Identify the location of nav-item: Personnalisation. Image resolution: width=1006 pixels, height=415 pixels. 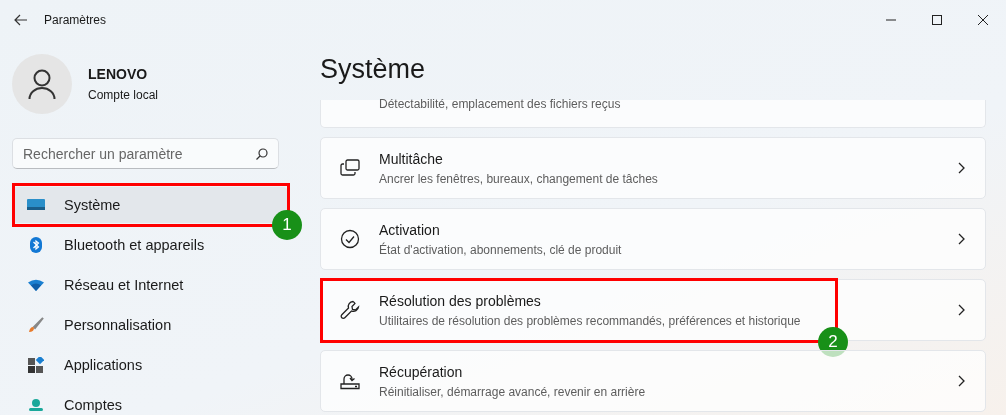
(150, 325).